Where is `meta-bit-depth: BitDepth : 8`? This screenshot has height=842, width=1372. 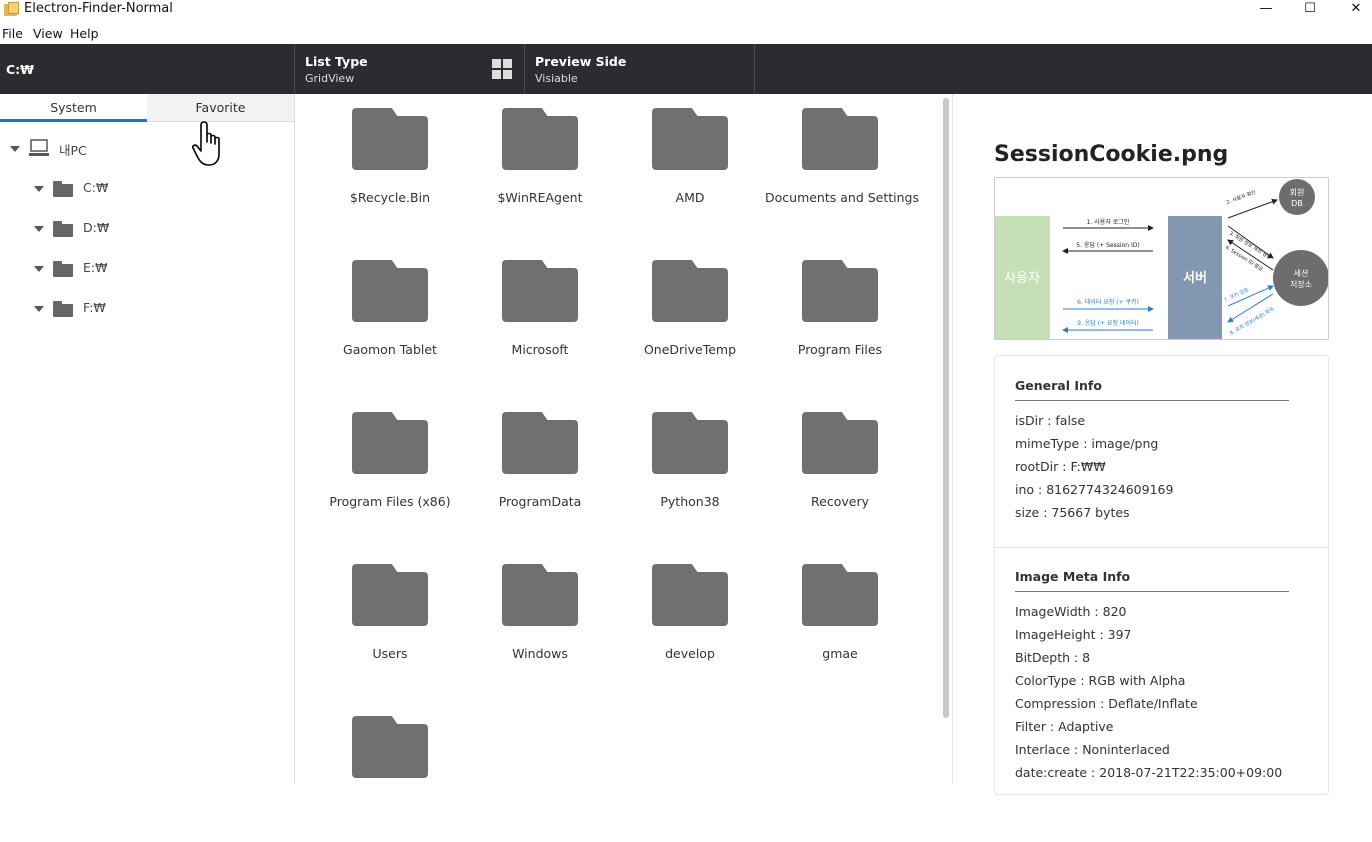 meta-bit-depth: BitDepth : 8 is located at coordinates (1053, 657).